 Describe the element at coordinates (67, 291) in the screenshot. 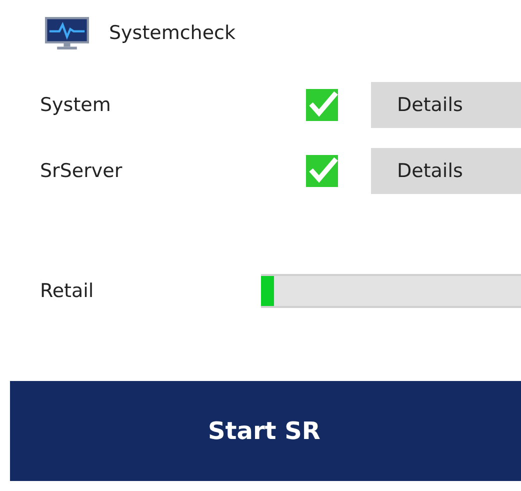

I see `progress-label: Retail` at that location.